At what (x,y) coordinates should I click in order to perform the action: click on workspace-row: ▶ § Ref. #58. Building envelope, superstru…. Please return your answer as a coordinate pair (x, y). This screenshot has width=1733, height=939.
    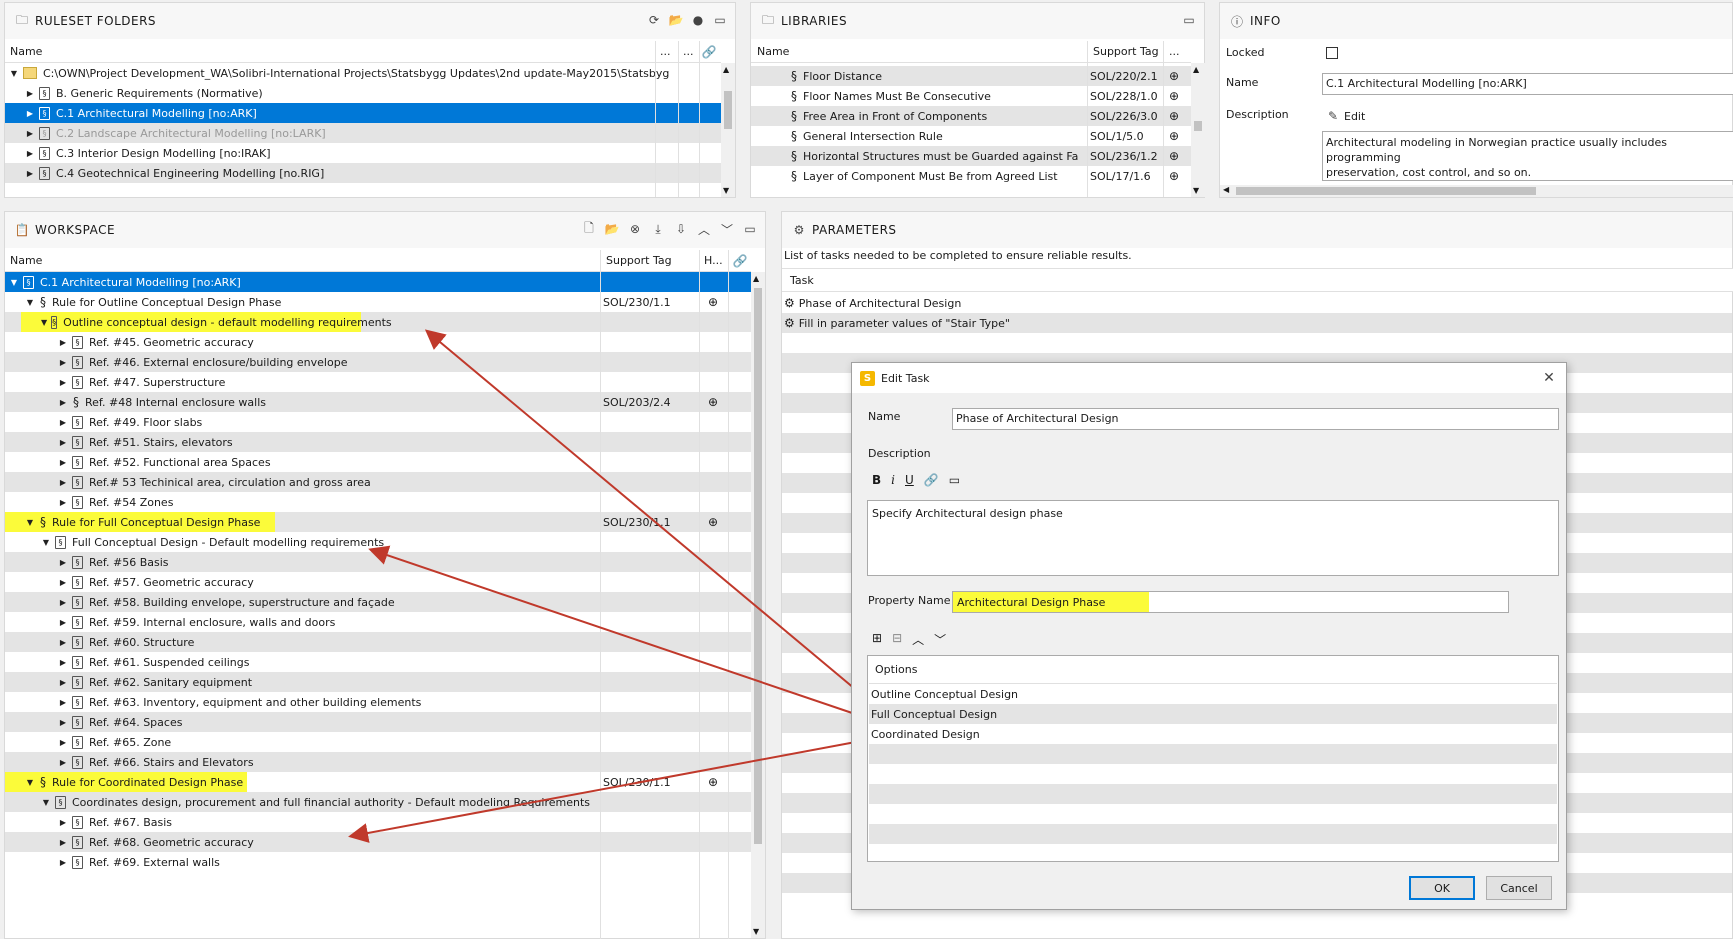
    Looking at the image, I should click on (378, 602).